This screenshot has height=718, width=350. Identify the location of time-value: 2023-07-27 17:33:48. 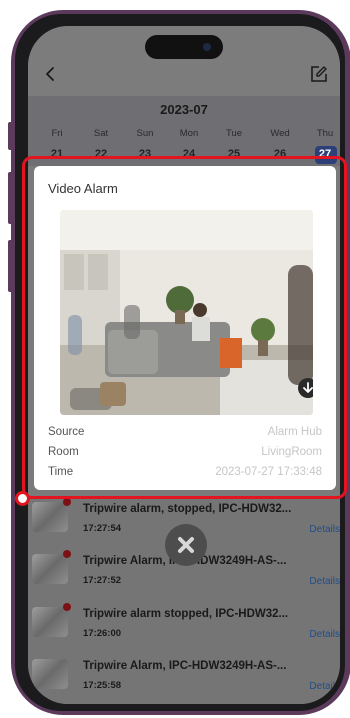
(268, 472).